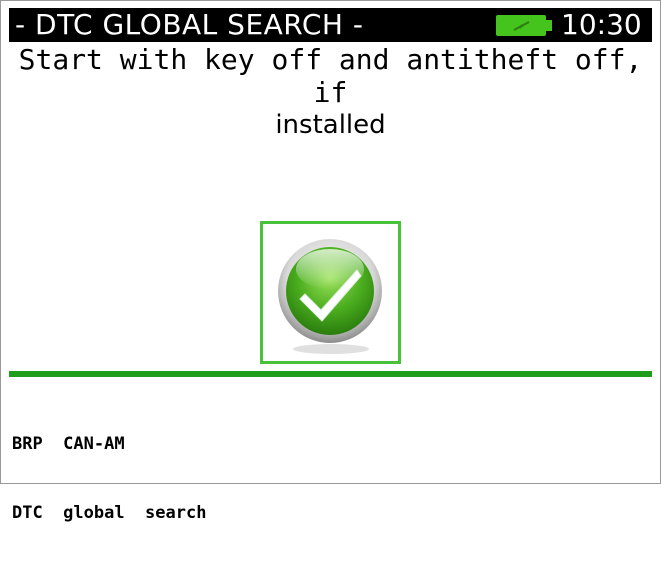 The width and height of the screenshot is (661, 571). Describe the element at coordinates (601, 24) in the screenshot. I see `clock-time: 10:30` at that location.